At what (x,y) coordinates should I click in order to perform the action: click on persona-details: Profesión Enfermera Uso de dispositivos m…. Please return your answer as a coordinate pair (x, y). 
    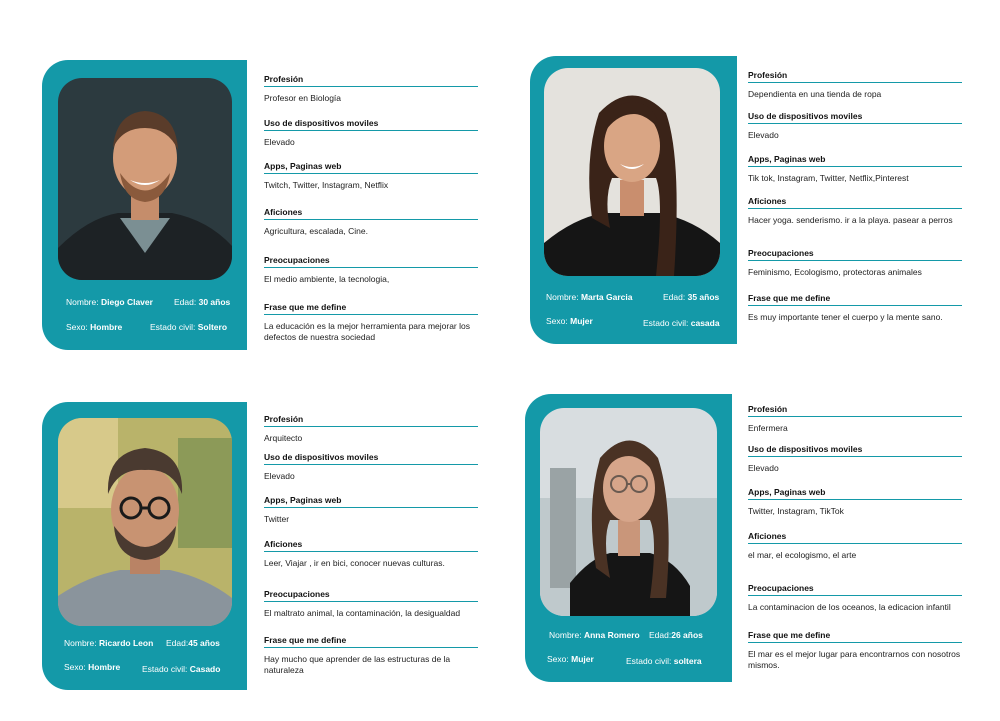
    Looking at the image, I should click on (855, 537).